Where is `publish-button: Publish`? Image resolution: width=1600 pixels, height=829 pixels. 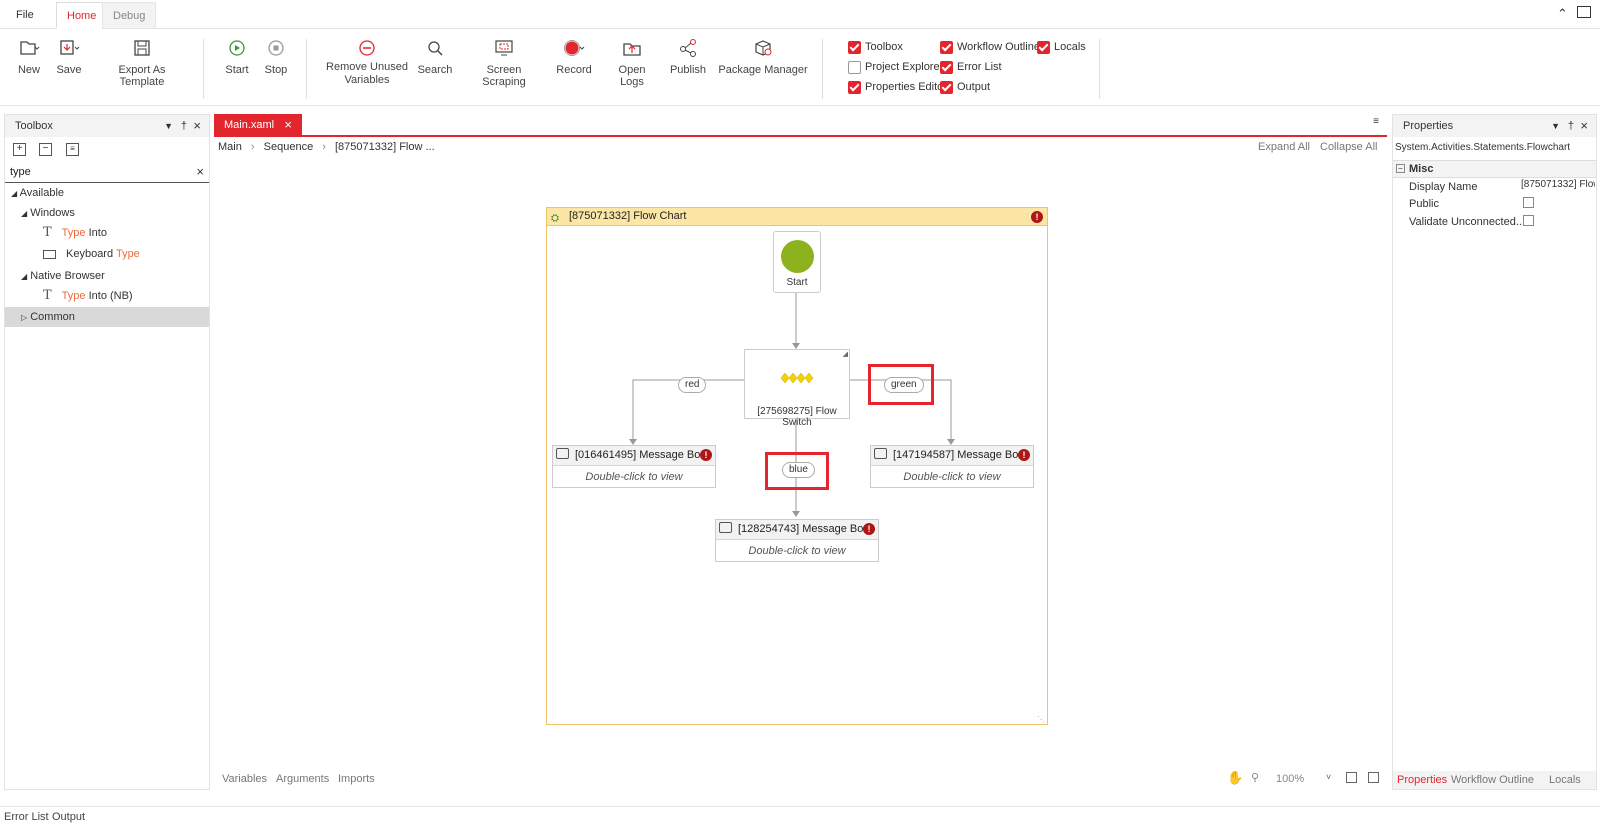
publish-button: Publish is located at coordinates (688, 55).